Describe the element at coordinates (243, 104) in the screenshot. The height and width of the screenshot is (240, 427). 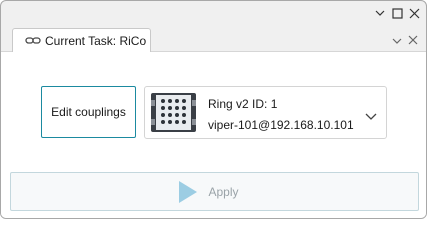
I see `device-name: Ring v2 ID: 1` at that location.